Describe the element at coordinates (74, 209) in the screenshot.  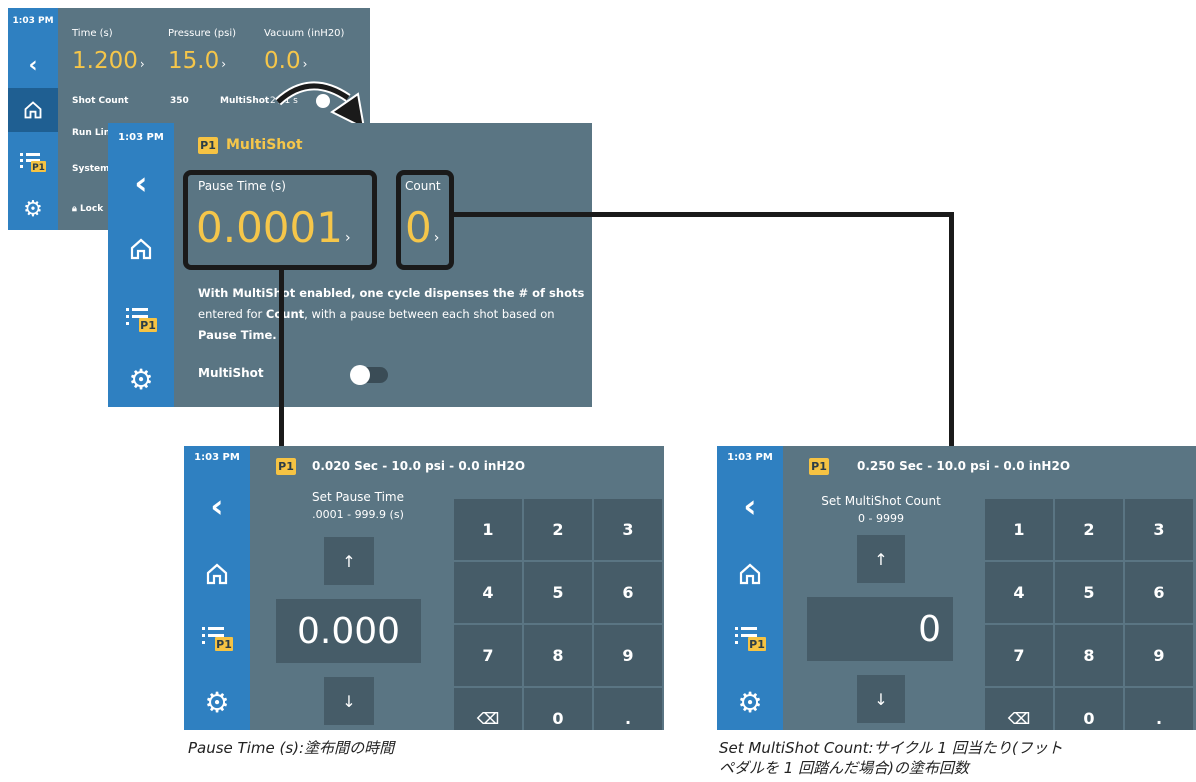
I see `lock-icon: 🔒︎` at that location.